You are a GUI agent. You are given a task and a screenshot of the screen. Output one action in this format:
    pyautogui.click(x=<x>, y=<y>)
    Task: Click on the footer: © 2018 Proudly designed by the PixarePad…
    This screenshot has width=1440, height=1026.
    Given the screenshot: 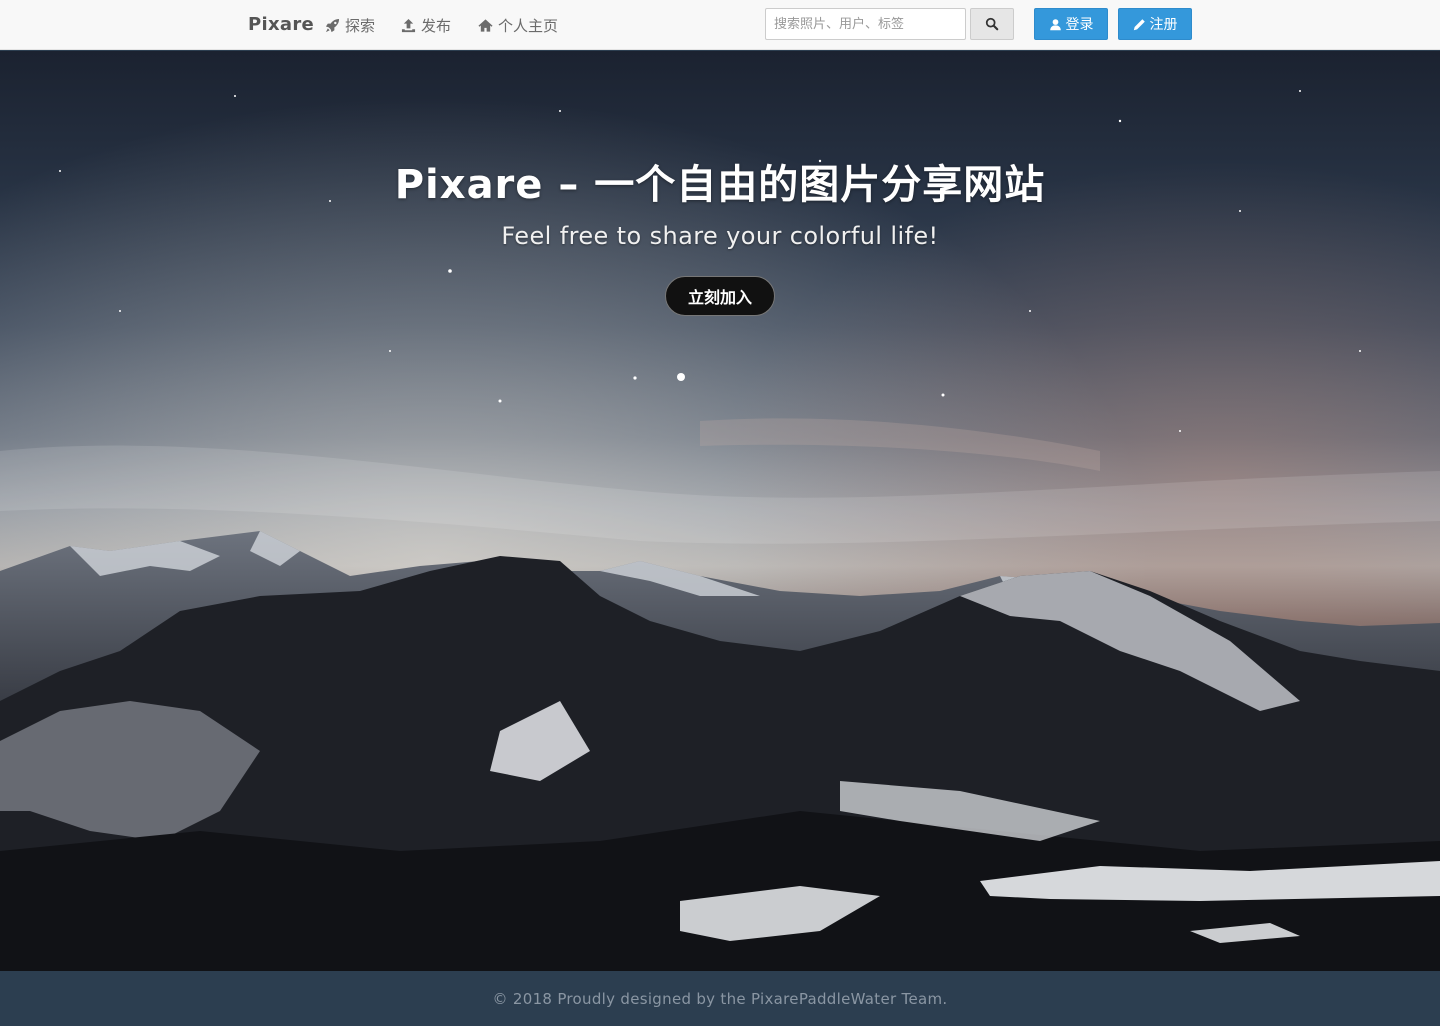 What is the action you would take?
    pyautogui.click(x=720, y=998)
    